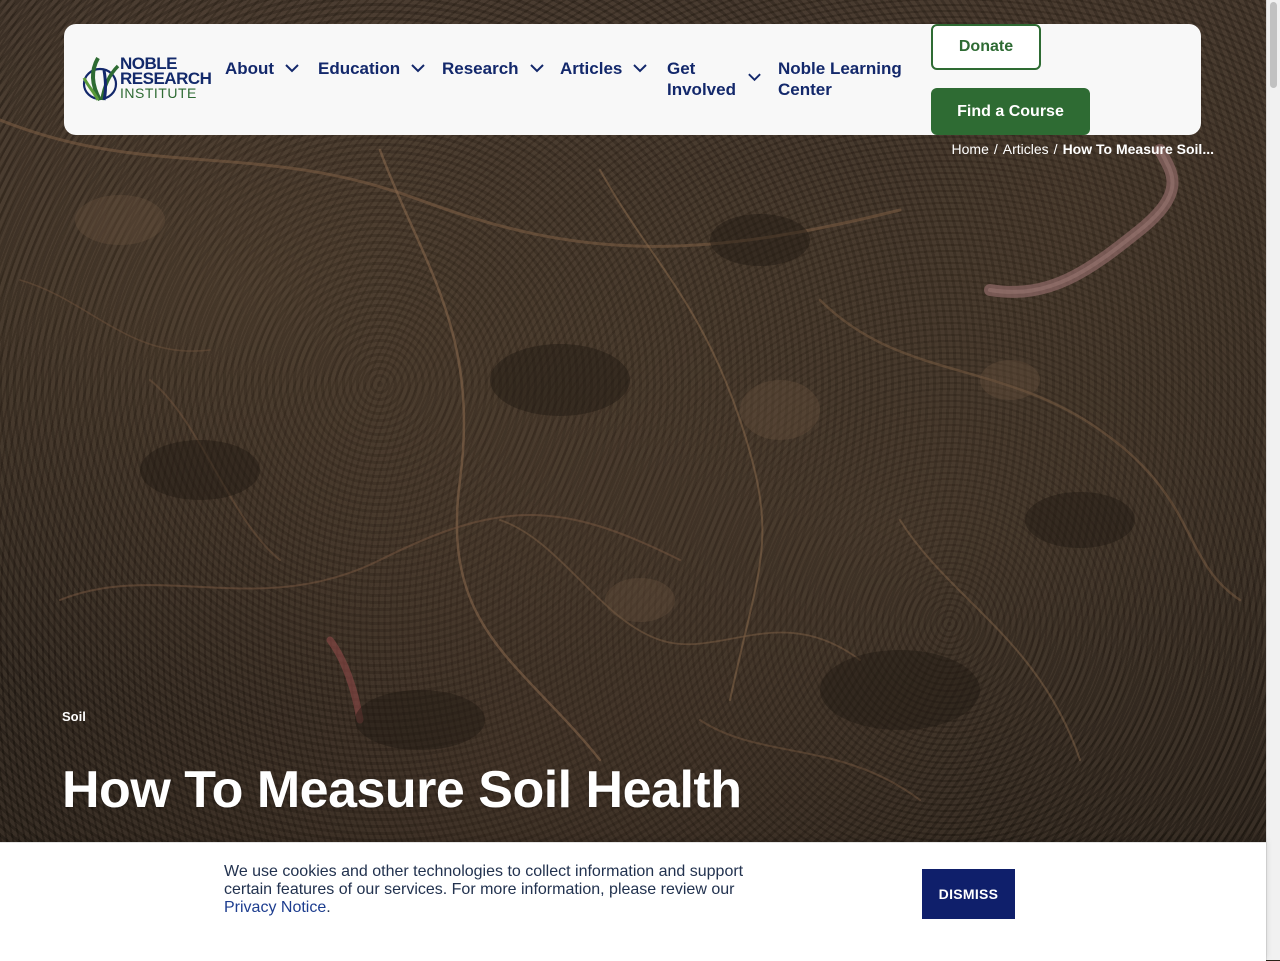 This screenshot has width=1280, height=961. What do you see at coordinates (1273, 480) in the screenshot?
I see `page-scrollbar` at bounding box center [1273, 480].